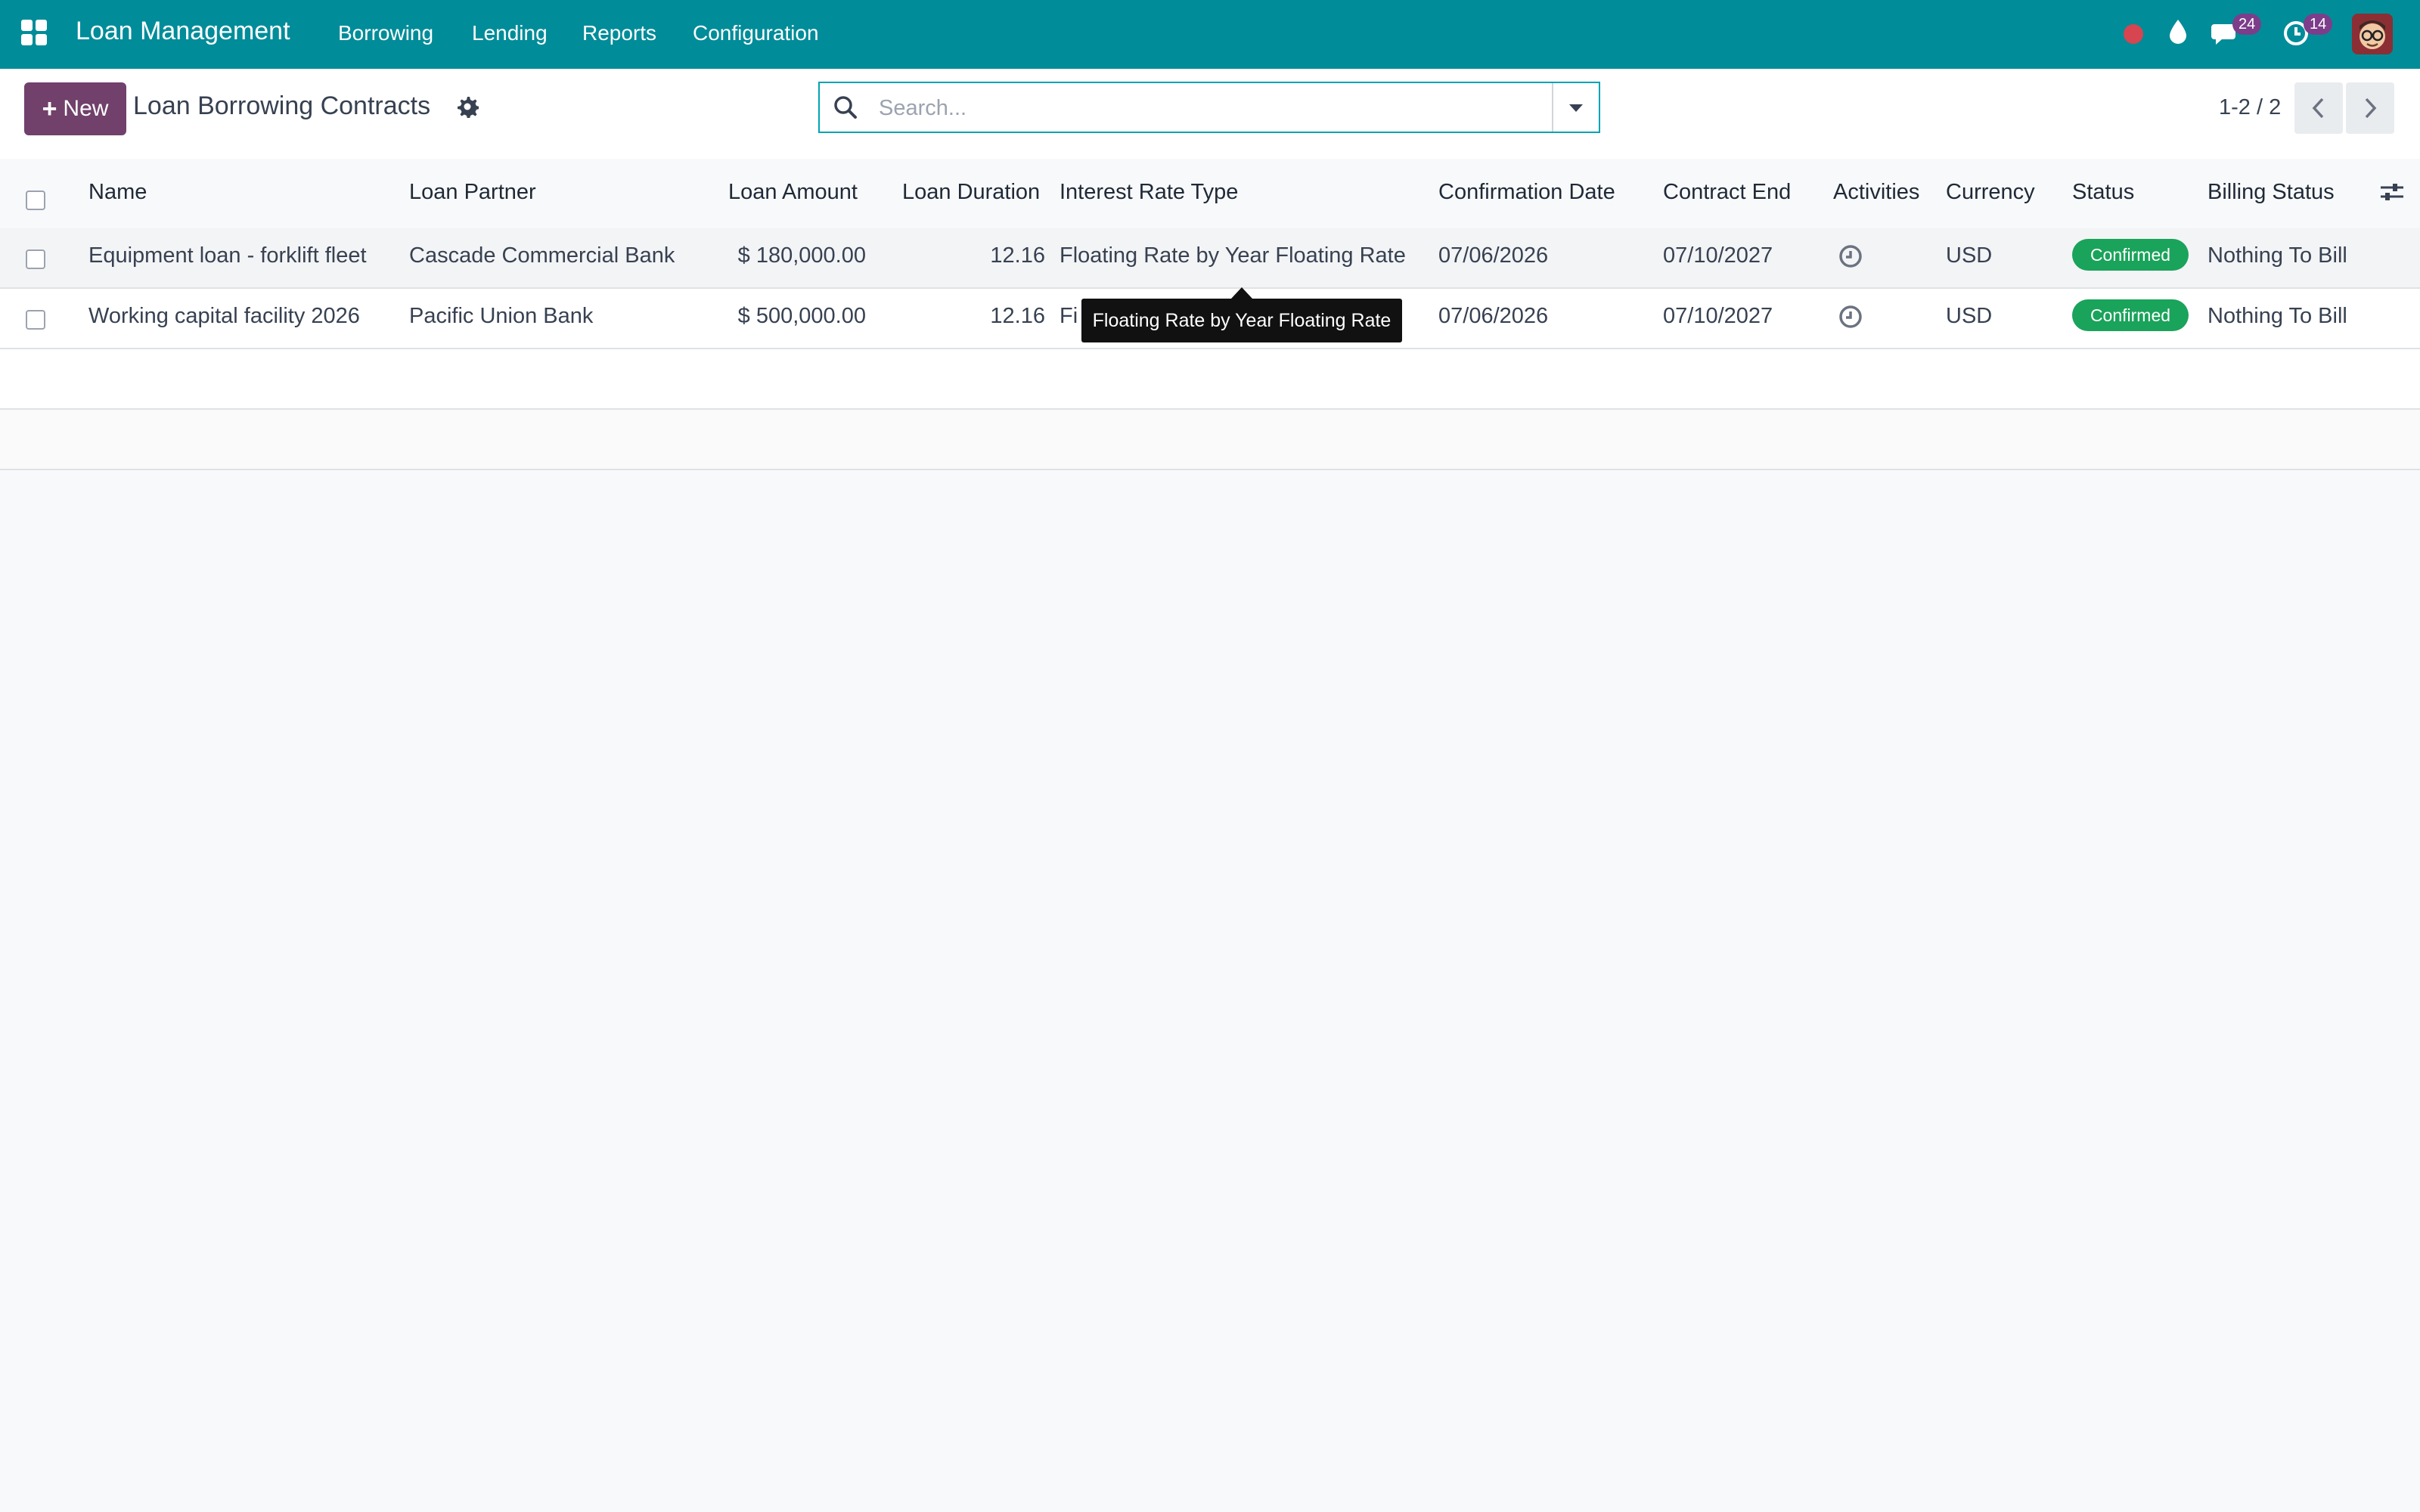 The image size is (2420, 1512). What do you see at coordinates (2392, 193) in the screenshot?
I see `optional-columns-icon` at bounding box center [2392, 193].